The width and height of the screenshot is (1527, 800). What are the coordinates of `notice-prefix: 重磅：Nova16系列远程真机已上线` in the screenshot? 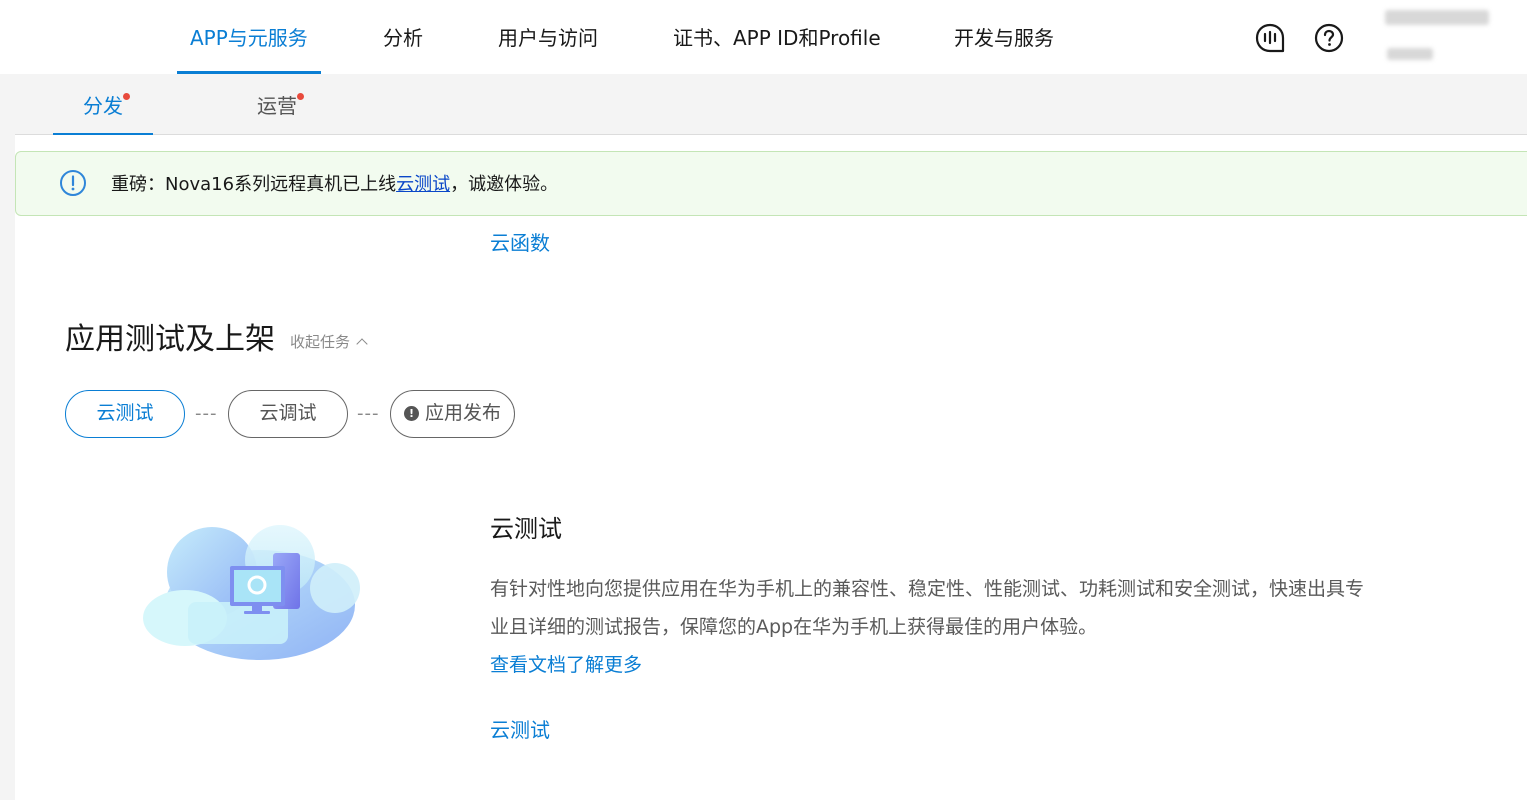 It's located at (254, 184).